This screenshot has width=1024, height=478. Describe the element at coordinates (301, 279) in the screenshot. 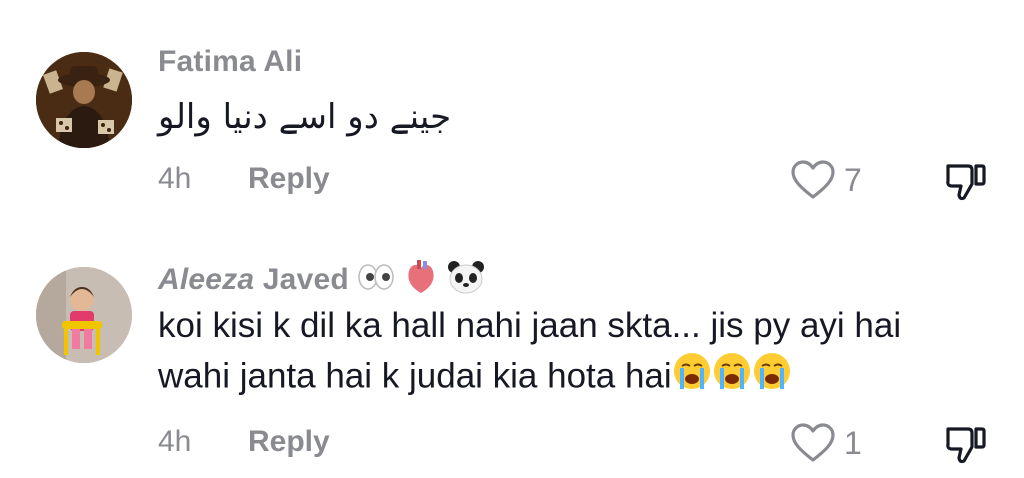

I see `username-rest: Javed` at that location.